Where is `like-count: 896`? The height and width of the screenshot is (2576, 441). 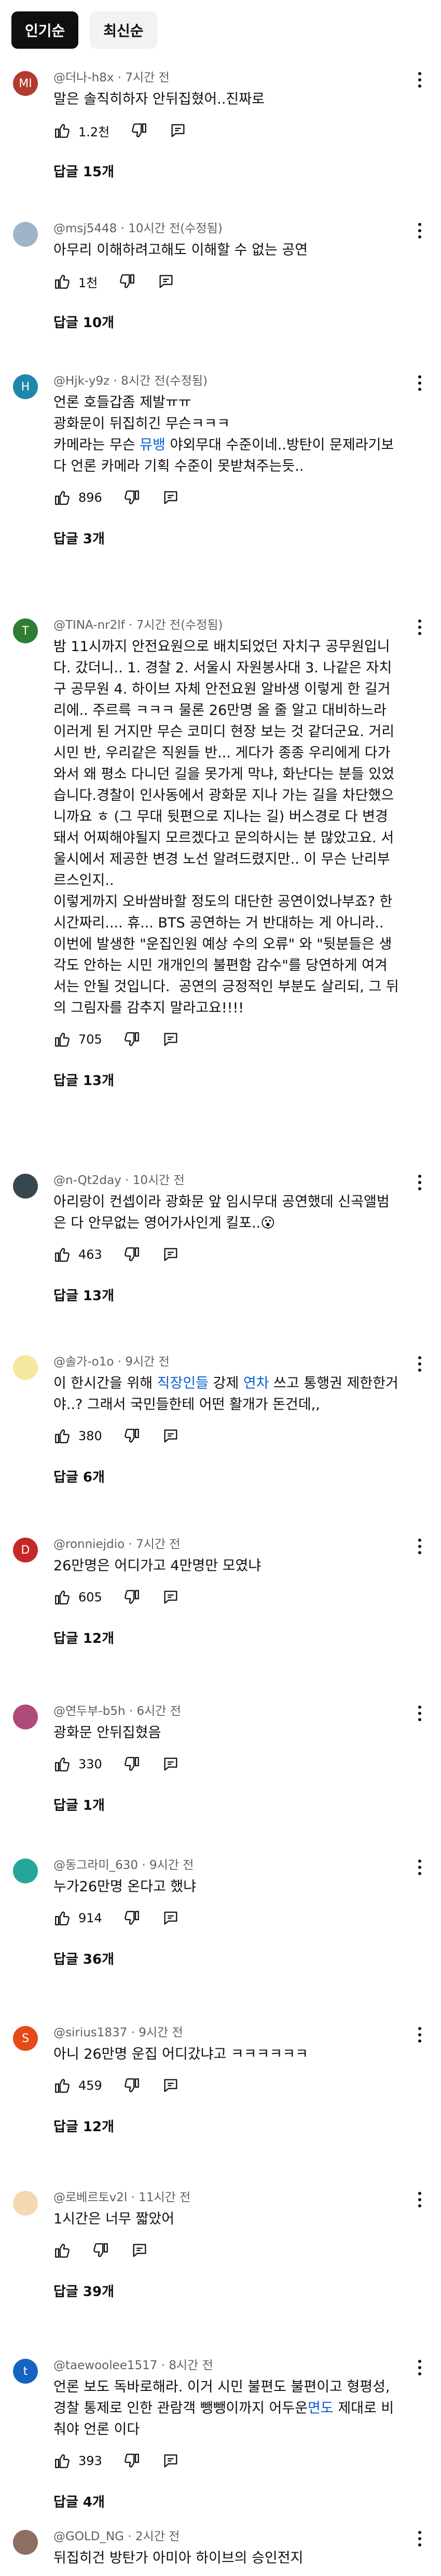 like-count: 896 is located at coordinates (90, 497).